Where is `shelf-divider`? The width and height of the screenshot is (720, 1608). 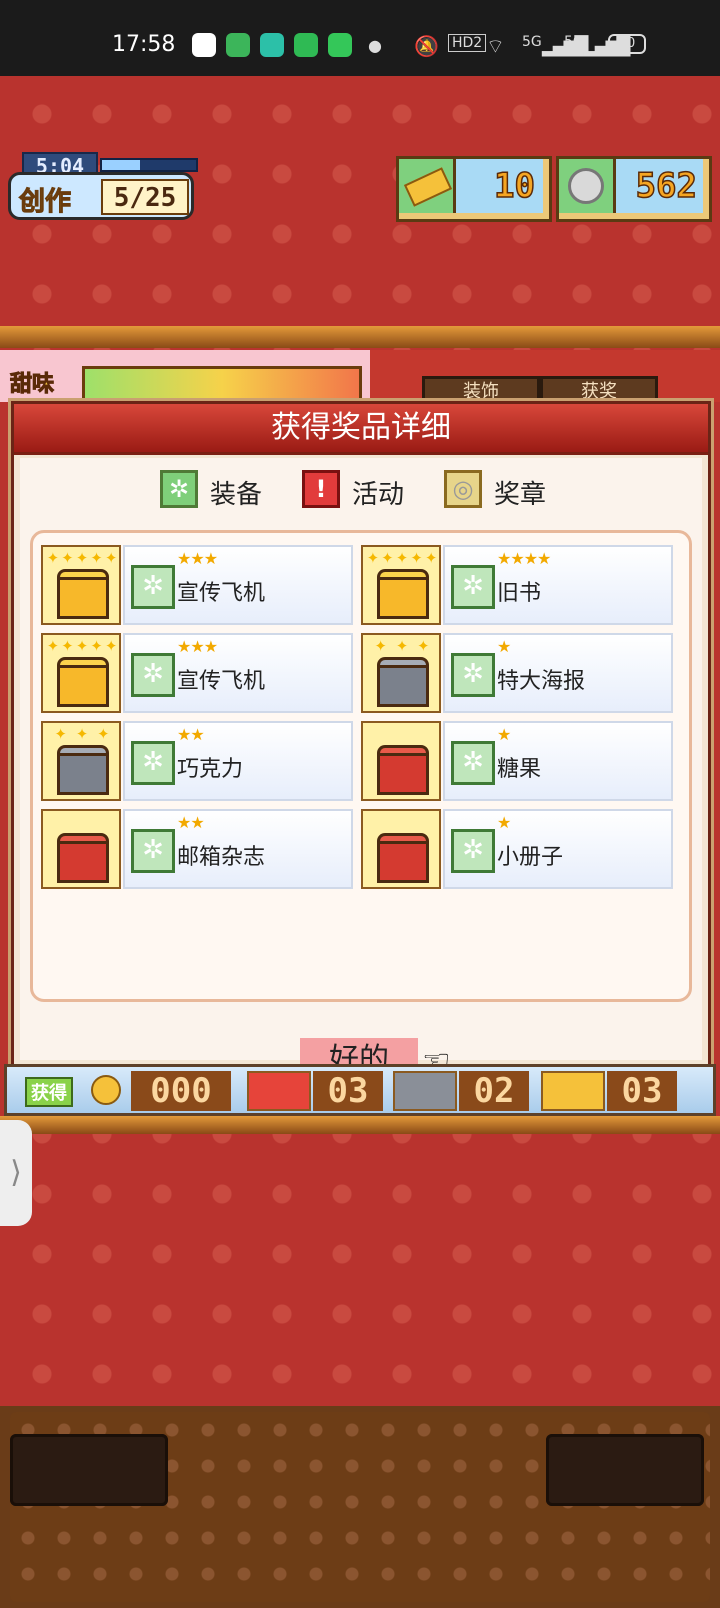
shelf-divider is located at coordinates (360, 337).